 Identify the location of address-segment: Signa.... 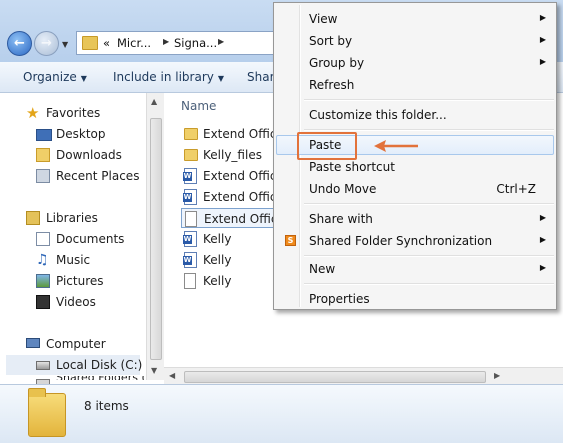
(195, 43).